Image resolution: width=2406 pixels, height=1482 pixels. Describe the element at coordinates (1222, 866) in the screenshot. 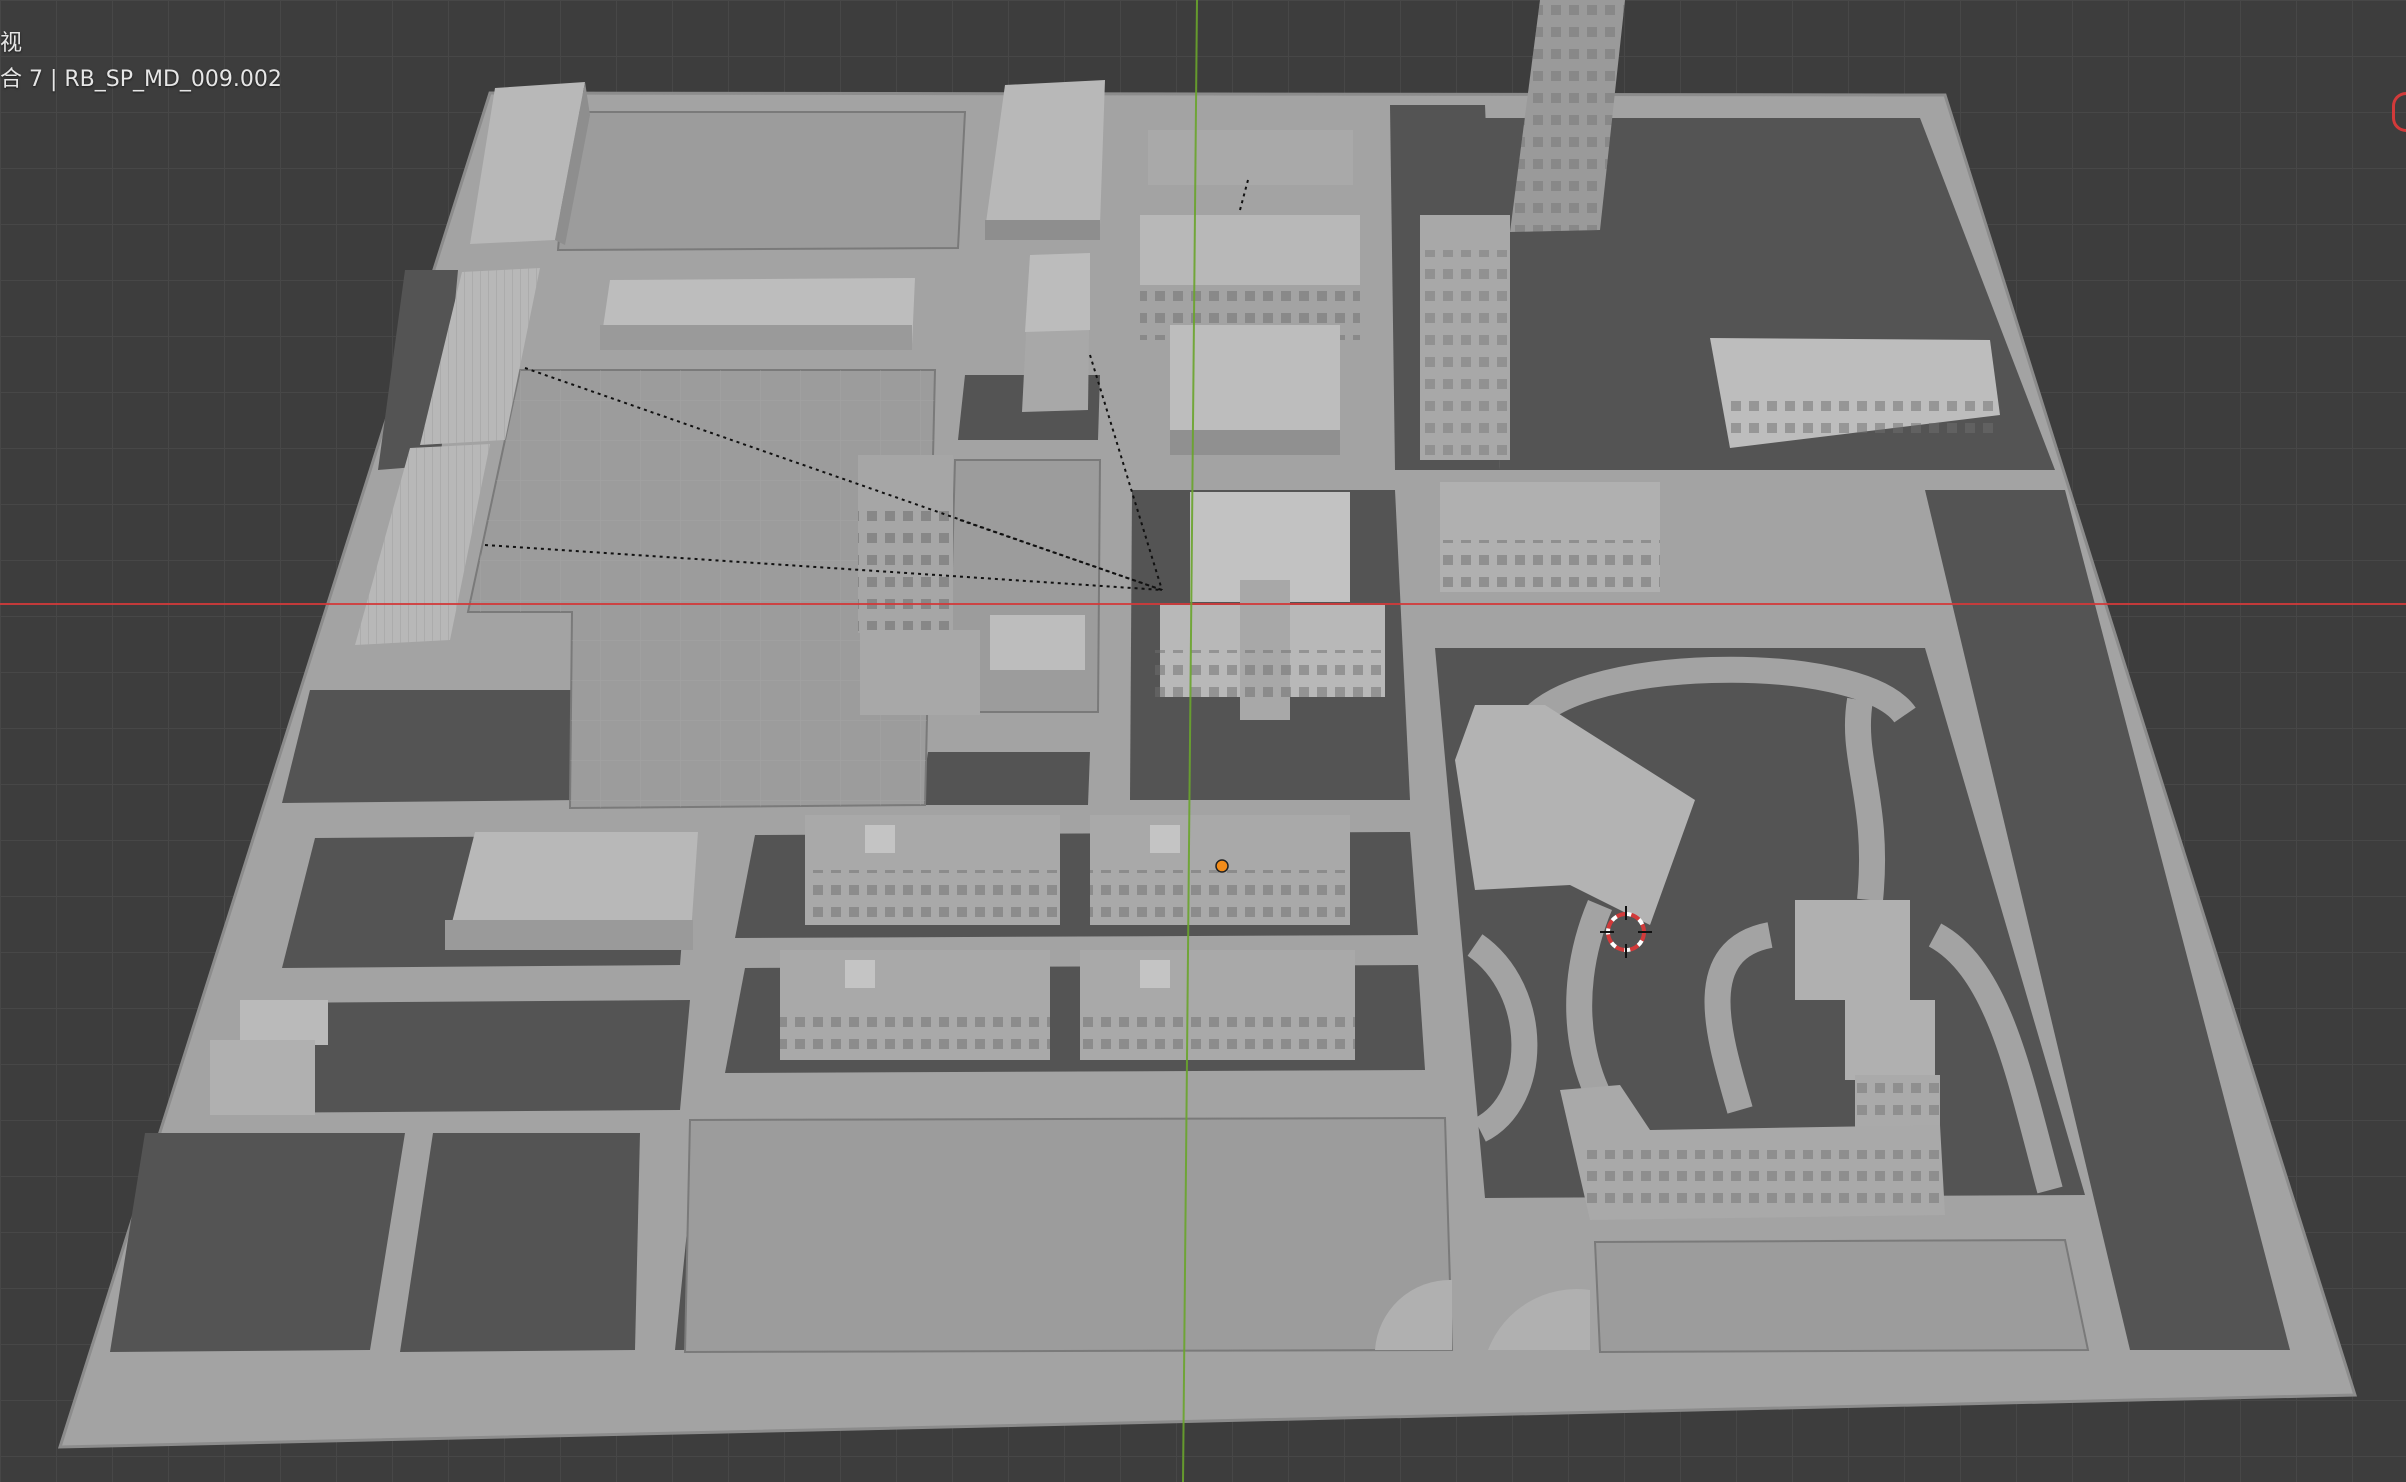

I see `origin-dot-icon` at that location.